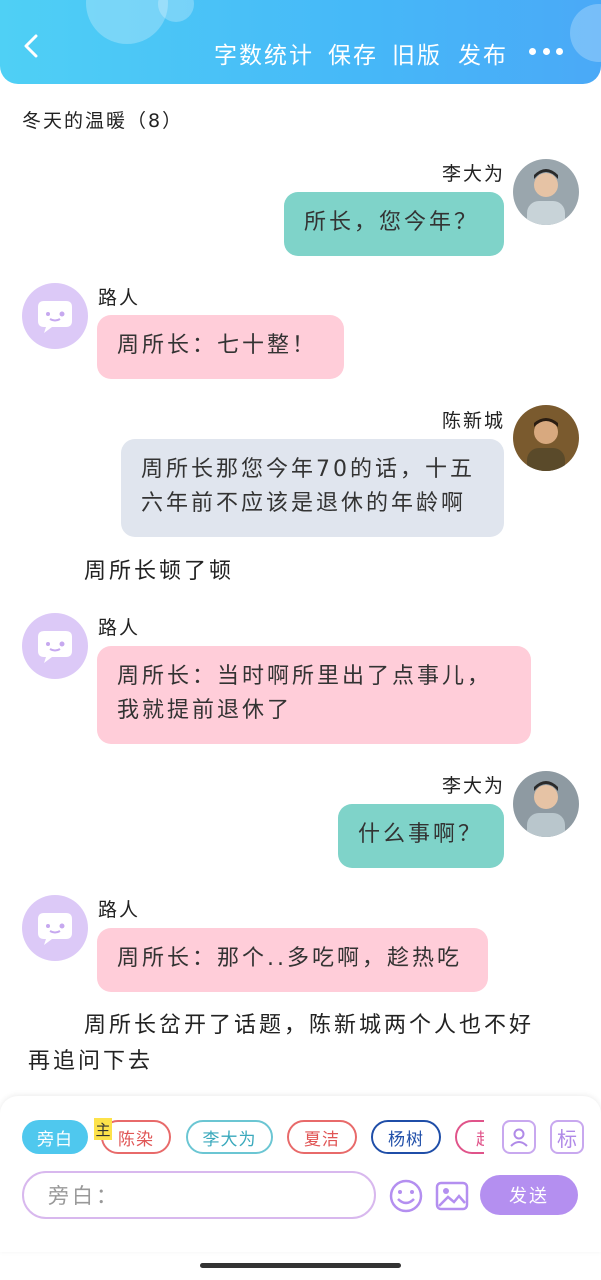  Describe the element at coordinates (264, 53) in the screenshot. I see `word-count-button: 字数统计` at that location.